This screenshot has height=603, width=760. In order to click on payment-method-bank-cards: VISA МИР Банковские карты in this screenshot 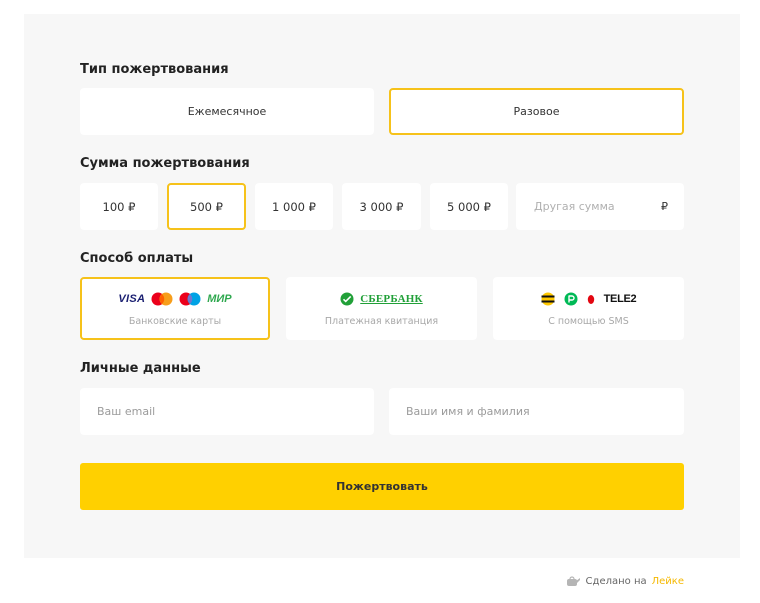, I will do `click(175, 308)`.